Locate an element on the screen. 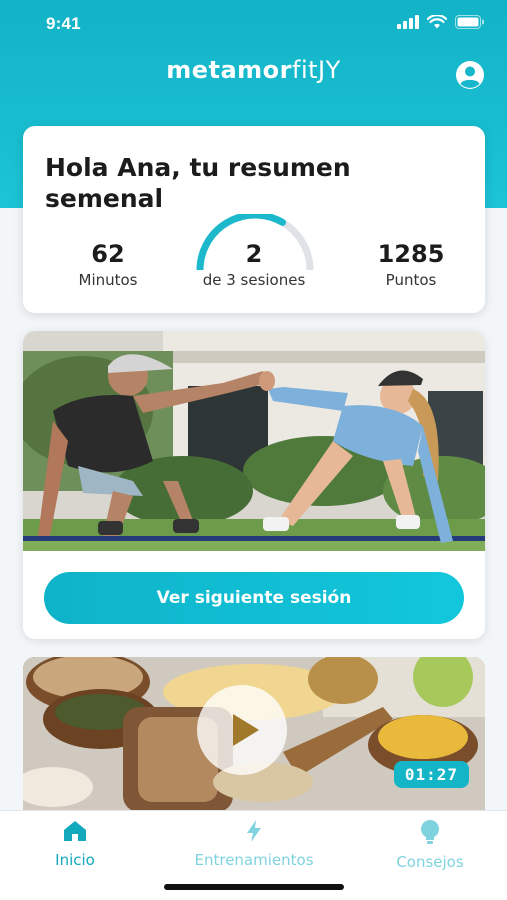 This screenshot has height=900, width=507. minutes-value: 62 is located at coordinates (108, 254).